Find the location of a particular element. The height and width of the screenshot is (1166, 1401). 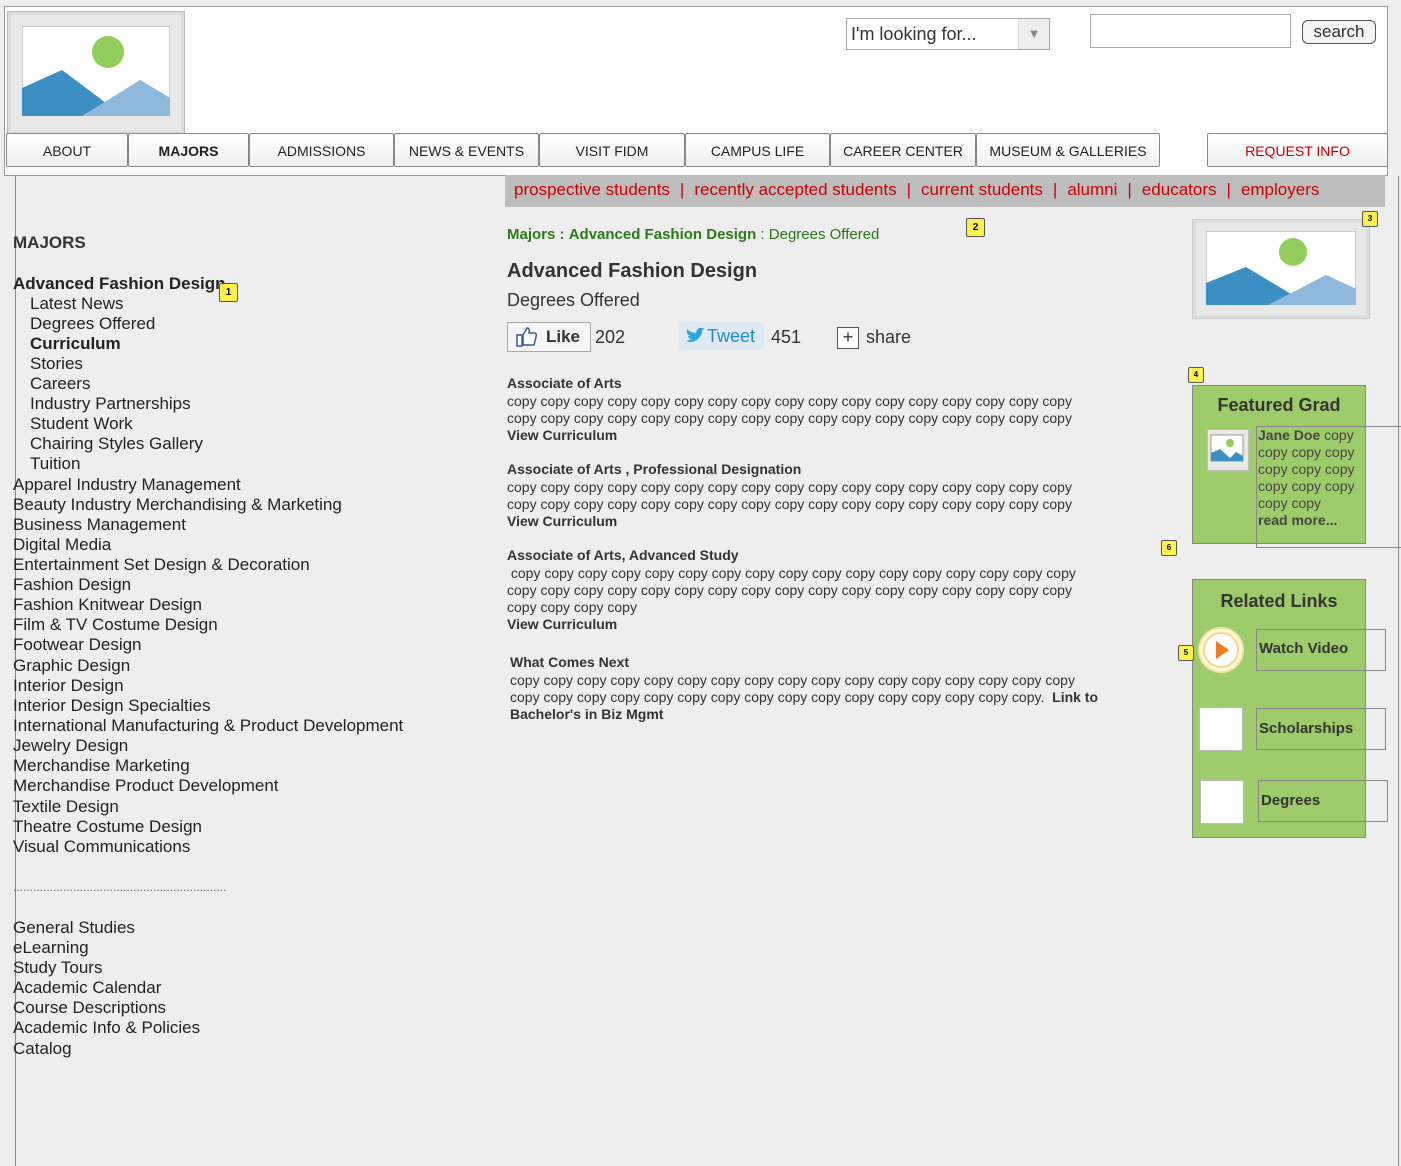

logo-image-placeholder is located at coordinates (96, 73).